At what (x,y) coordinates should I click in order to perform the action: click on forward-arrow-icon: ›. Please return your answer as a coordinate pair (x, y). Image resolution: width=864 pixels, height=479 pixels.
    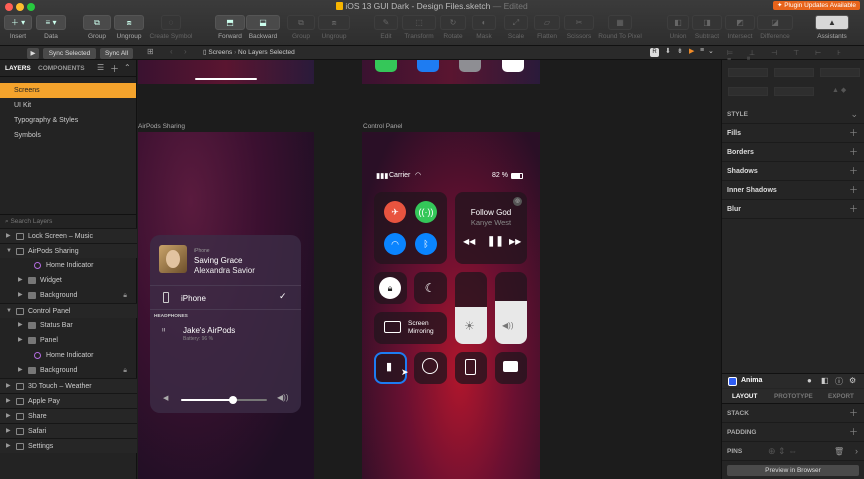
    Looking at the image, I should click on (185, 51).